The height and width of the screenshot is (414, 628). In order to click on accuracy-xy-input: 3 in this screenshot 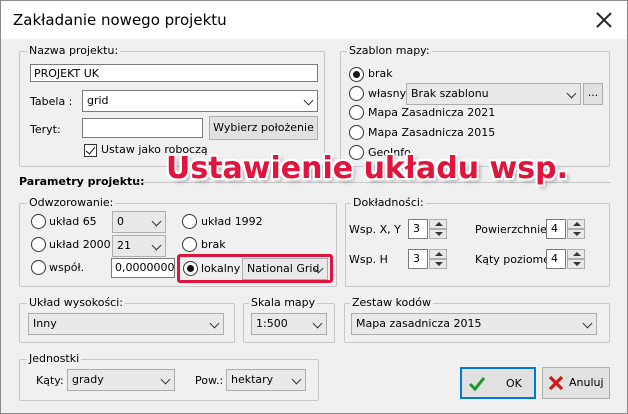, I will do `click(418, 229)`.